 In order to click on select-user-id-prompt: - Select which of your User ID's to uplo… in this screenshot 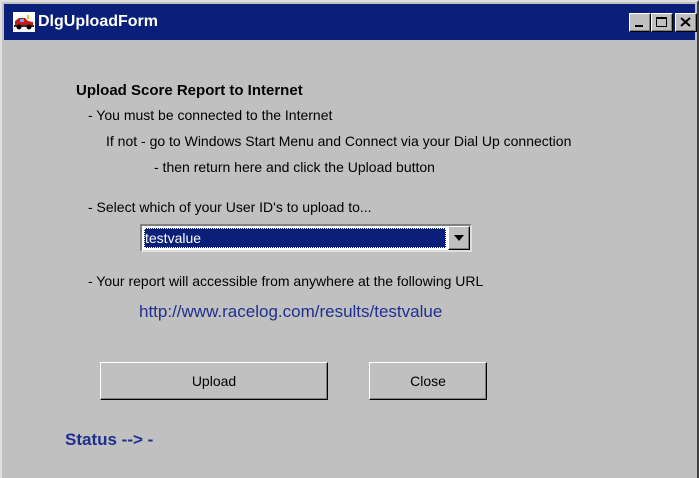, I will do `click(230, 207)`.